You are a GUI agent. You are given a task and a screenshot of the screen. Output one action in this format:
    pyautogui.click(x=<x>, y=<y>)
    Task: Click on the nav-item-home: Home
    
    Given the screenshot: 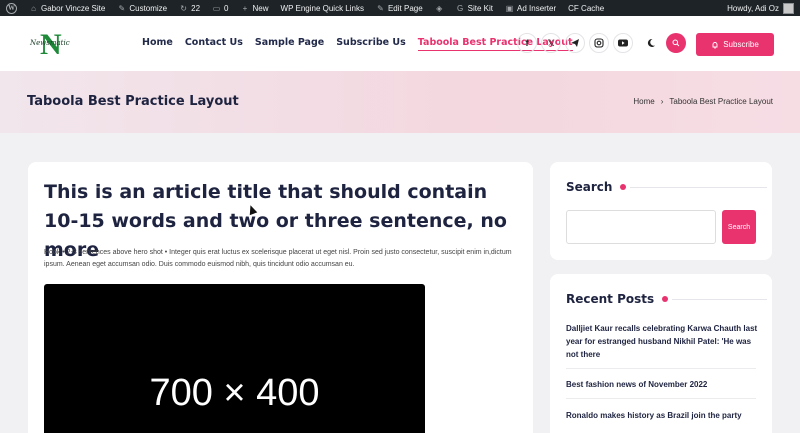 What is the action you would take?
    pyautogui.click(x=157, y=44)
    